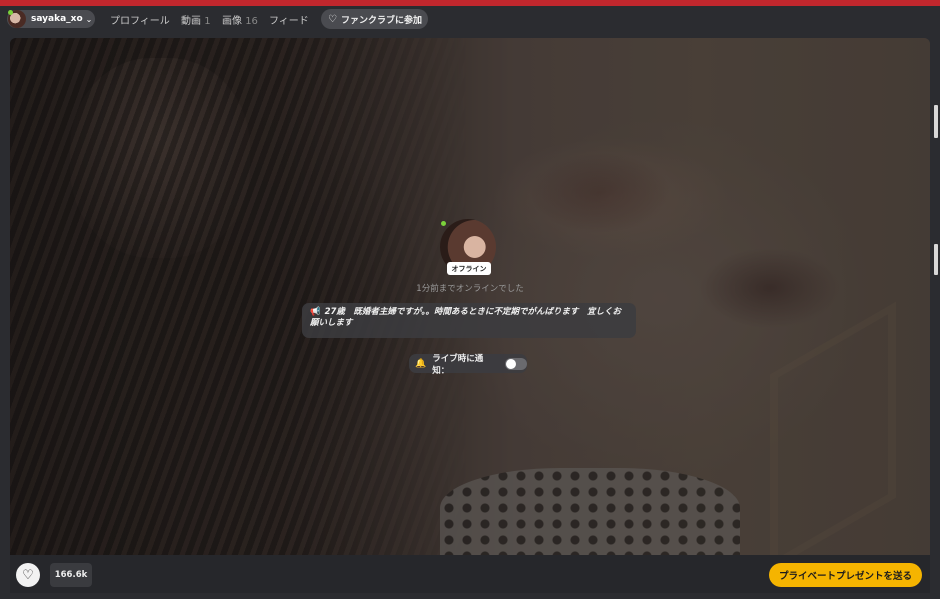 The height and width of the screenshot is (599, 940). What do you see at coordinates (381, 20) in the screenshot?
I see `fanclub-label: ファンクラブに参加` at bounding box center [381, 20].